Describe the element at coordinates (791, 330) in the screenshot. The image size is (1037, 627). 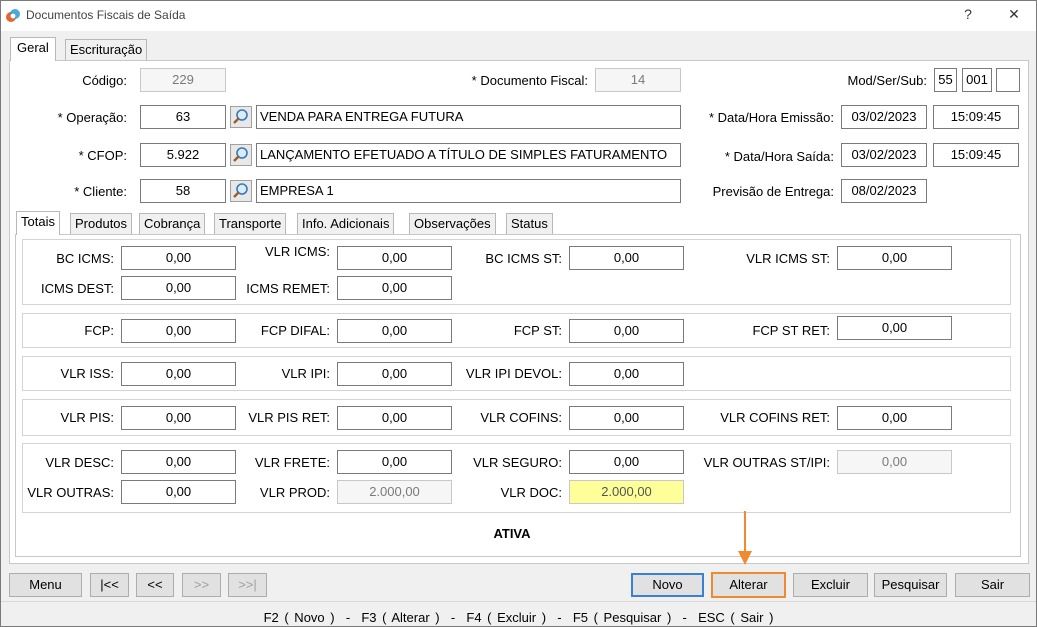
I see `fcp-st-ret-label: FCP ST RET:` at that location.